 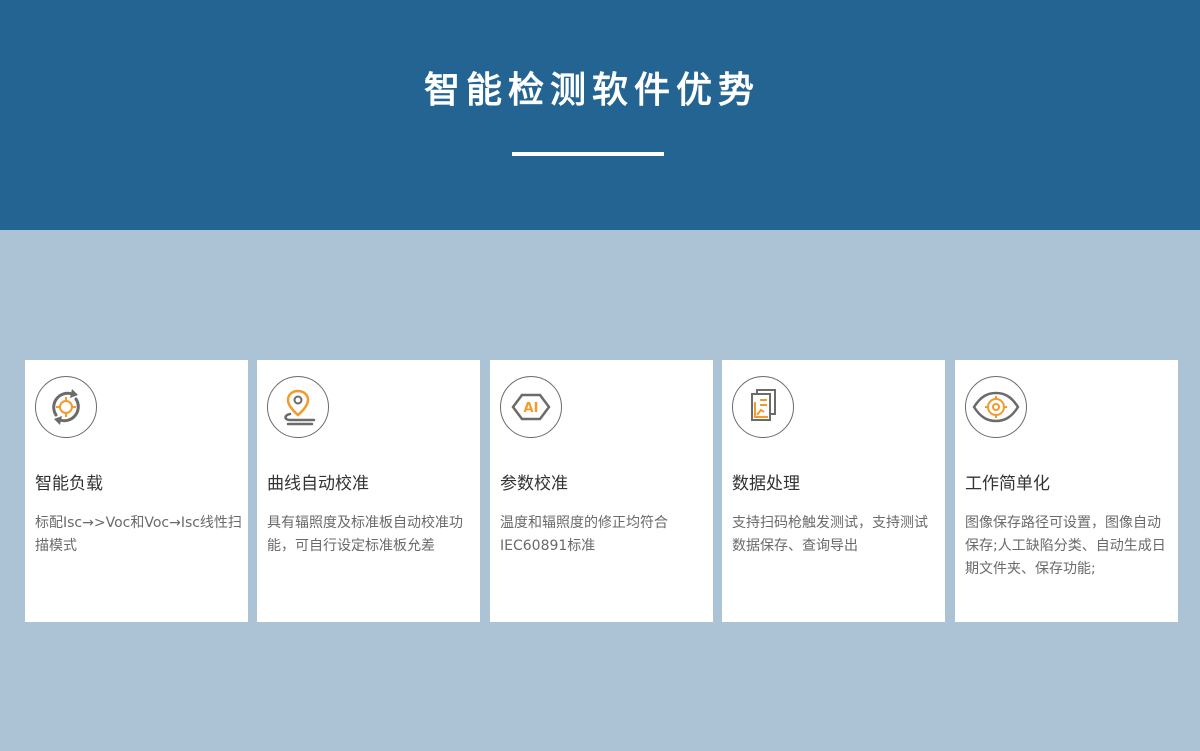 What do you see at coordinates (584, 534) in the screenshot?
I see `feature-description: 温度和辐照度的修正均符合IEC60891标准` at bounding box center [584, 534].